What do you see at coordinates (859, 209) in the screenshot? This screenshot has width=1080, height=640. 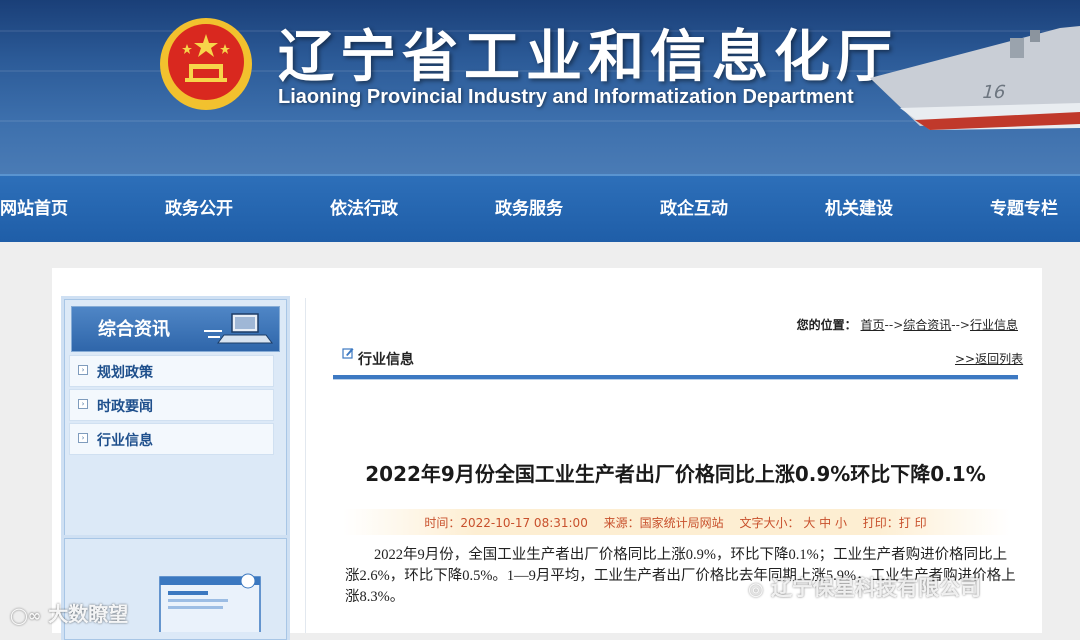 I see `nav-item-agency: 机关建设` at bounding box center [859, 209].